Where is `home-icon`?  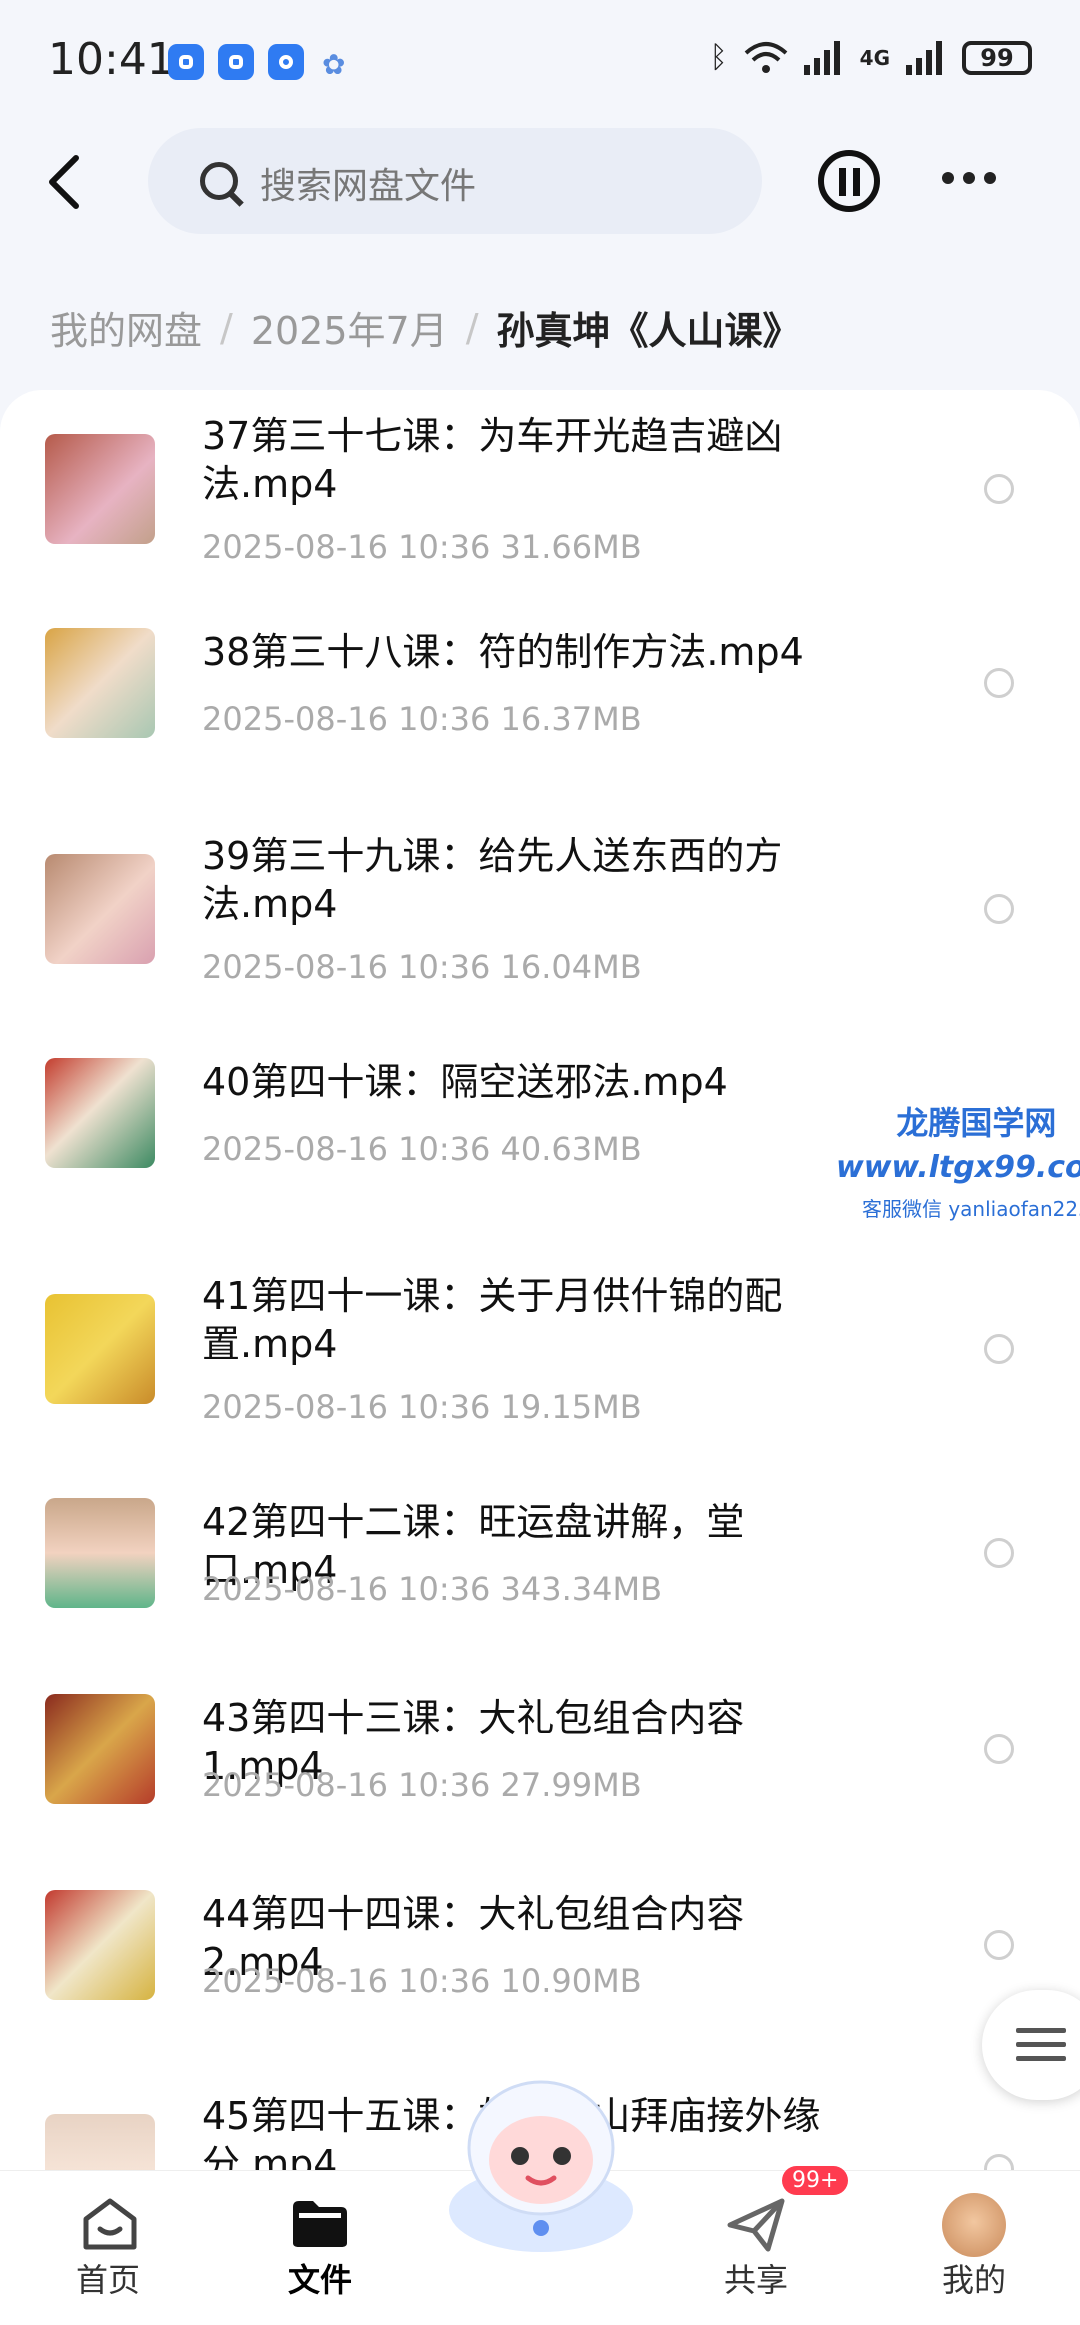
home-icon is located at coordinates (110, 2224).